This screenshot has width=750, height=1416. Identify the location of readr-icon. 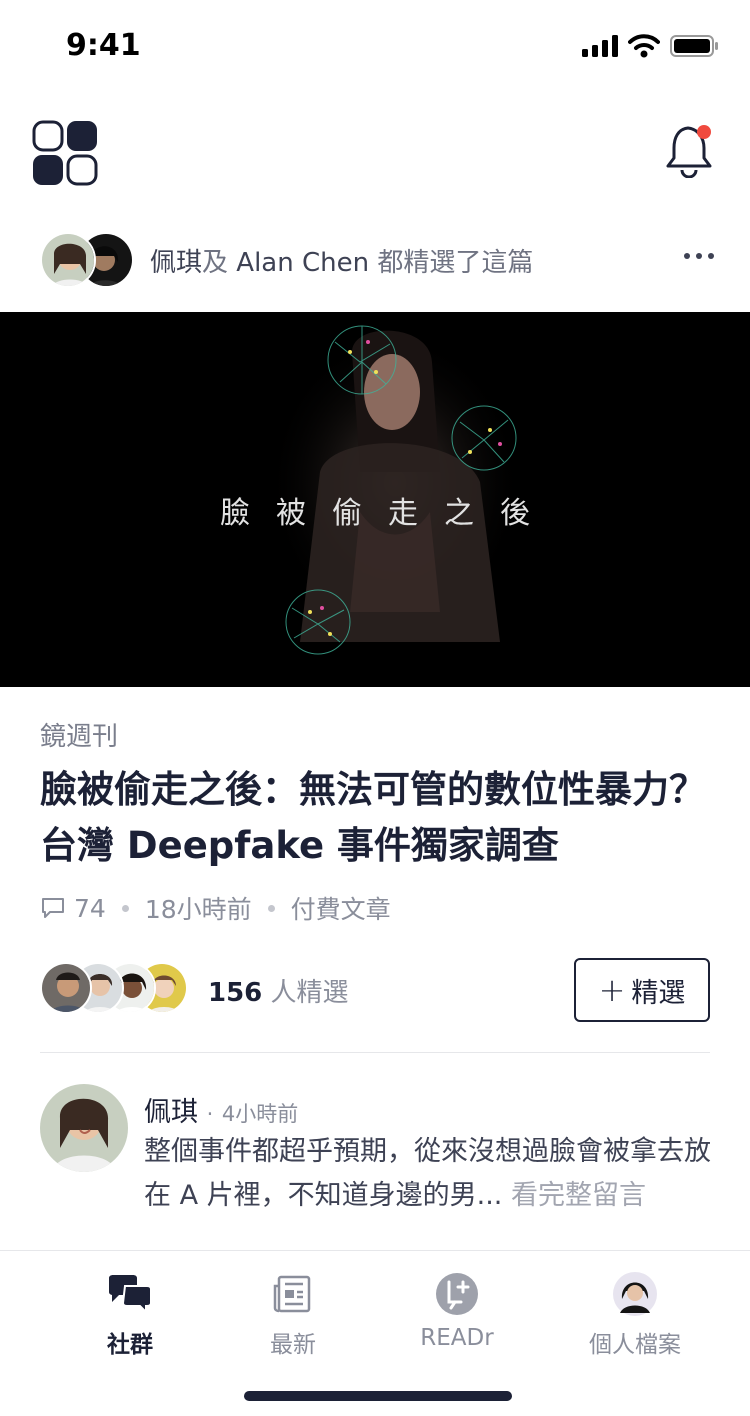
(457, 1294).